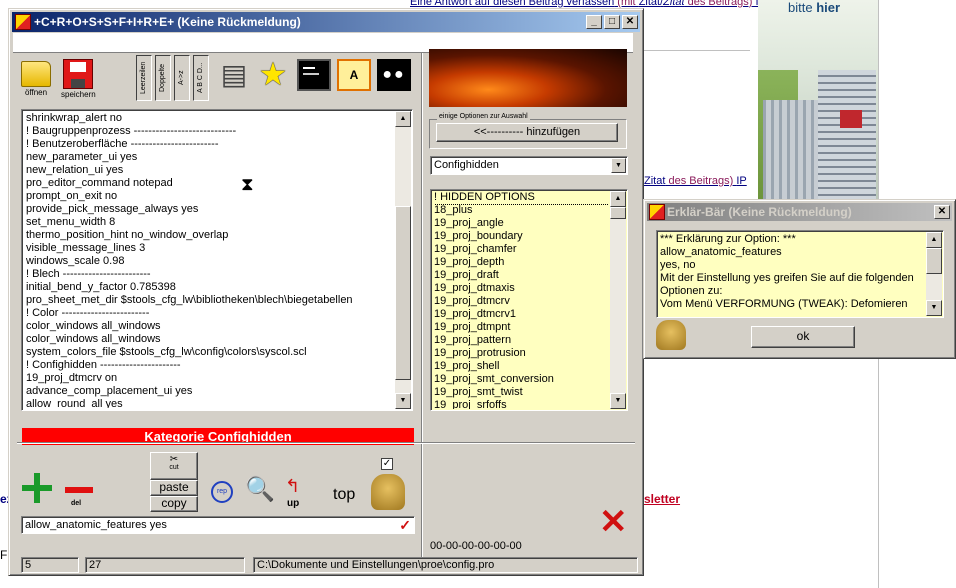 Image resolution: width=956 pixels, height=588 pixels. What do you see at coordinates (521, 327) in the screenshot?
I see `hidden-option-item: 19_proj_dtmpnt` at bounding box center [521, 327].